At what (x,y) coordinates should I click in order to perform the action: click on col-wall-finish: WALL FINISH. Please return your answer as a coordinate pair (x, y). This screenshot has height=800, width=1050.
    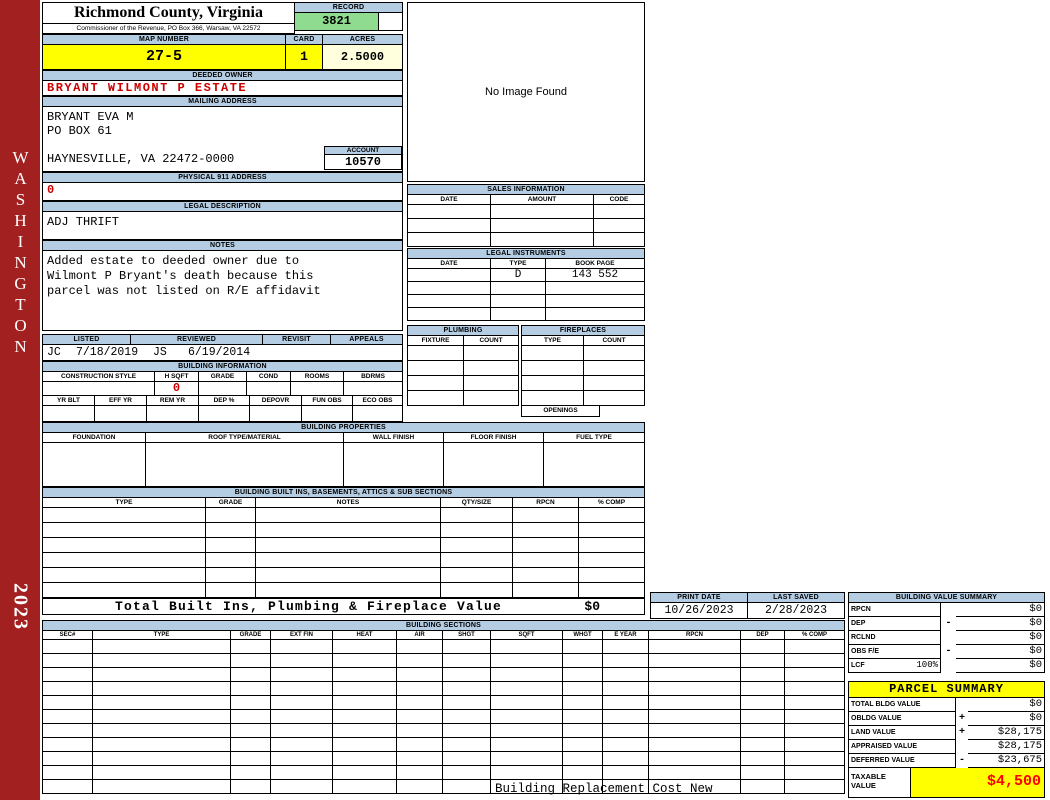
    Looking at the image, I should click on (394, 438).